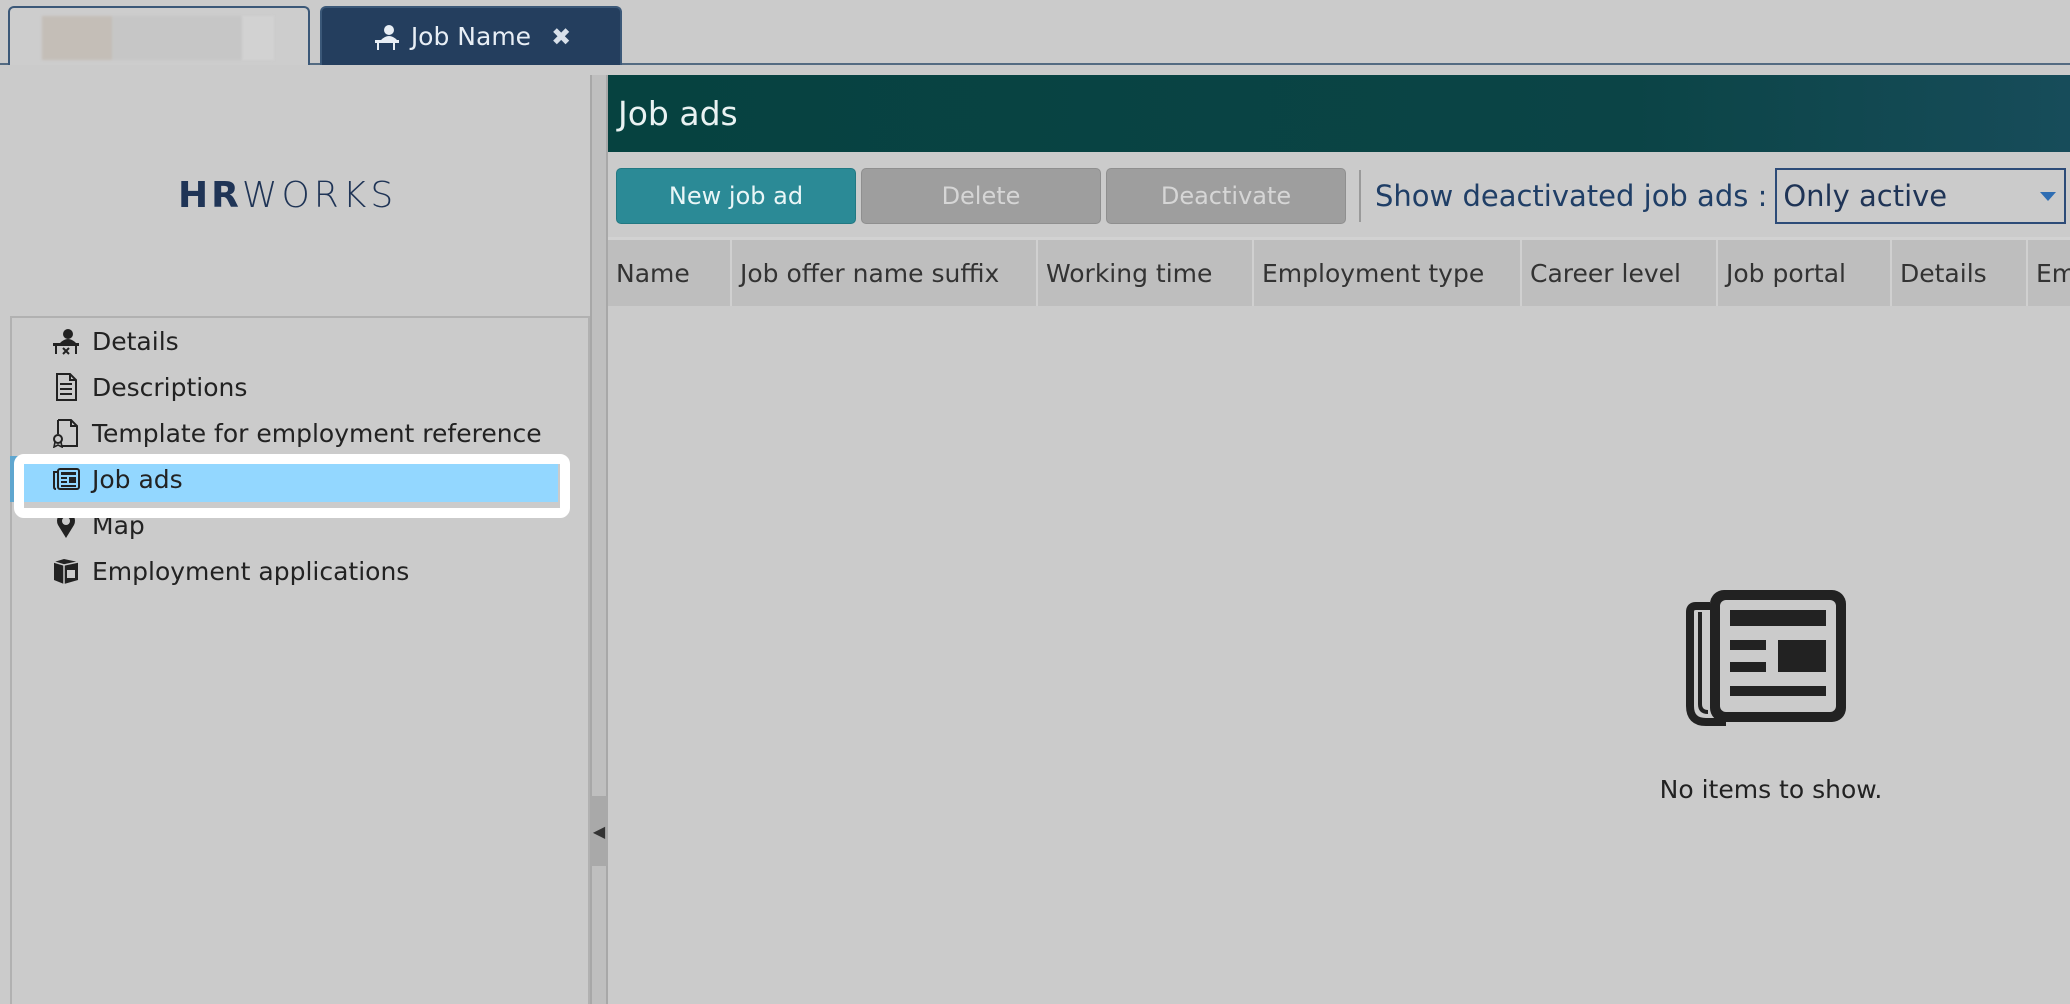 Image resolution: width=2070 pixels, height=1004 pixels. I want to click on sidebar-item-map: Map, so click(285, 525).